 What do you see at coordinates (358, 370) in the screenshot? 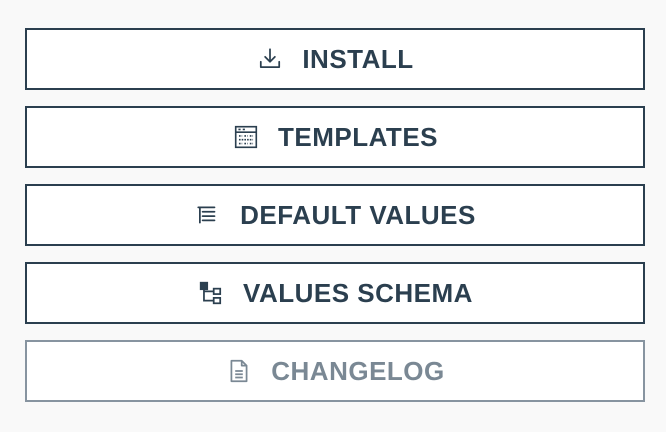
I see `changelog-label: CHANGELOG` at bounding box center [358, 370].